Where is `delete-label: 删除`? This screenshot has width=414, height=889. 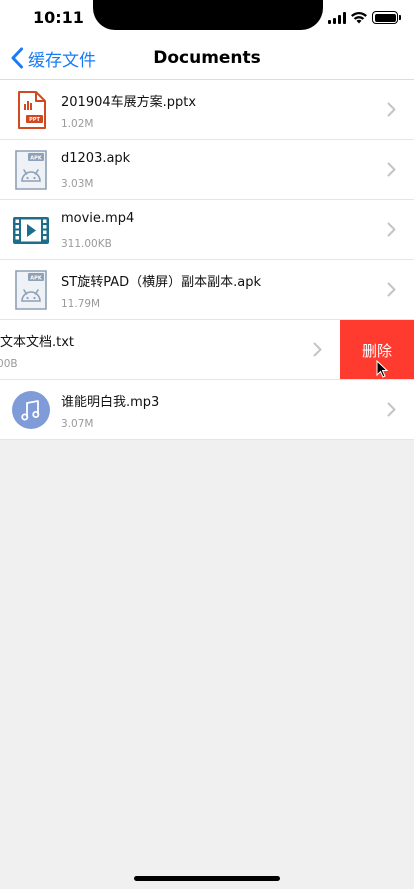
delete-label: 删除 is located at coordinates (376, 350).